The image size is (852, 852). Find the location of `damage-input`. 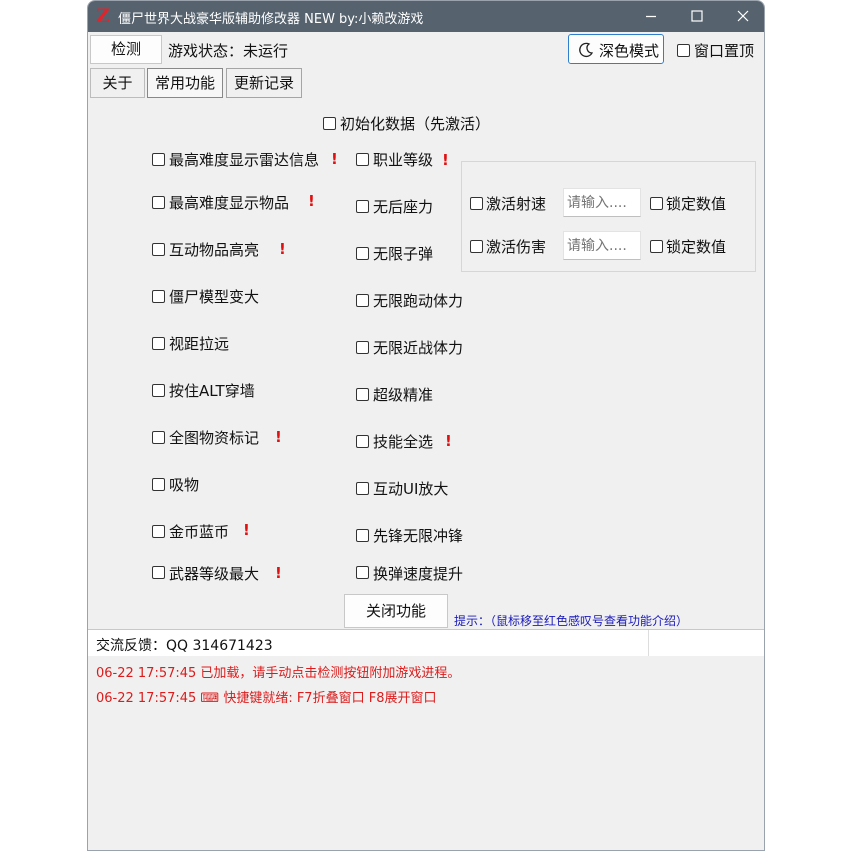

damage-input is located at coordinates (602, 245).